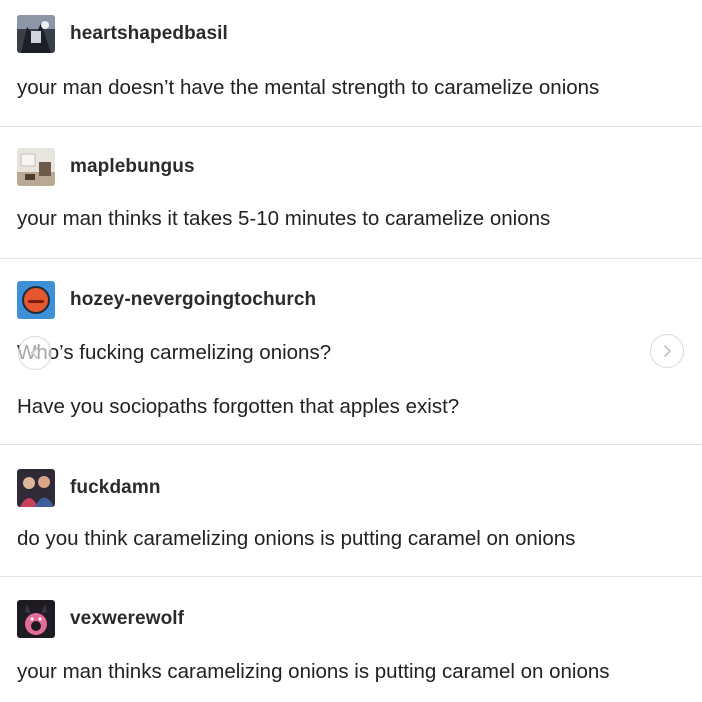  I want to click on next-button, so click(667, 351).